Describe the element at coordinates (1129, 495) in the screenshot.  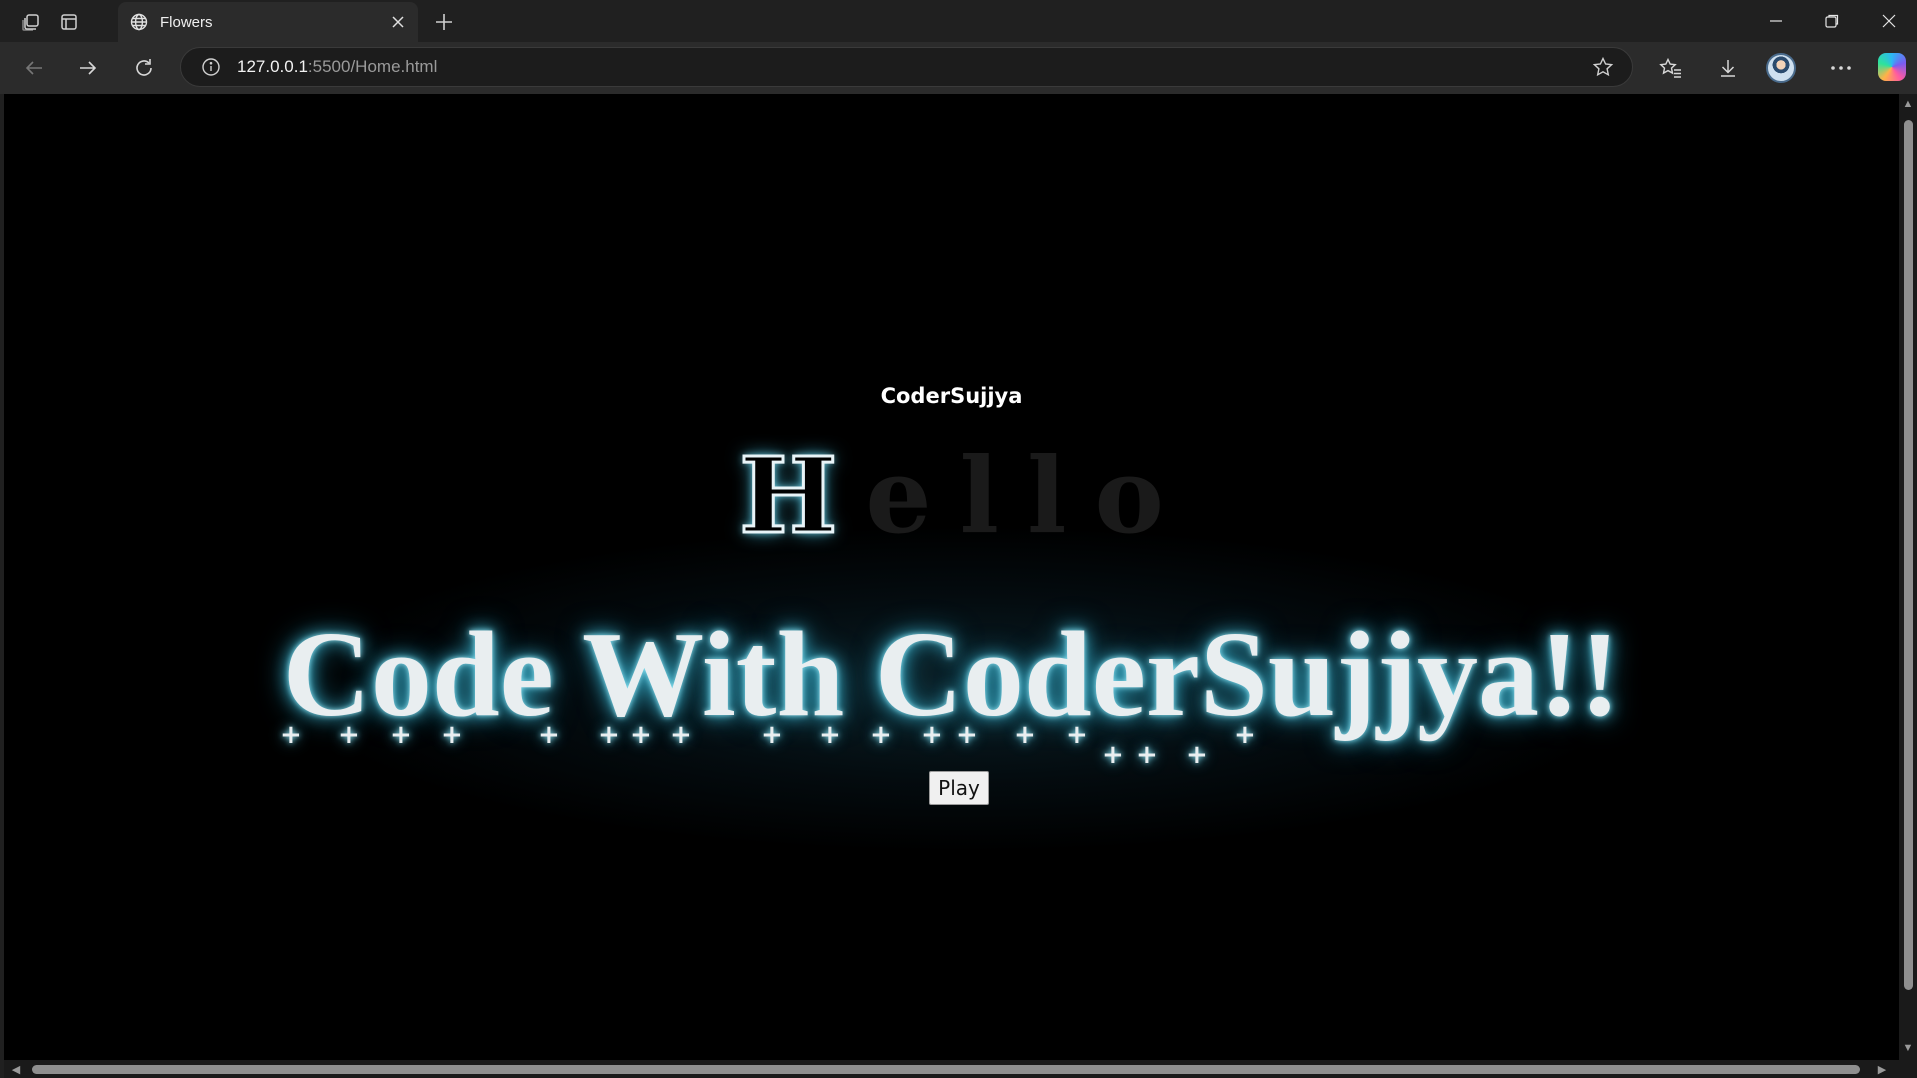
I see `hello-letter: o` at that location.